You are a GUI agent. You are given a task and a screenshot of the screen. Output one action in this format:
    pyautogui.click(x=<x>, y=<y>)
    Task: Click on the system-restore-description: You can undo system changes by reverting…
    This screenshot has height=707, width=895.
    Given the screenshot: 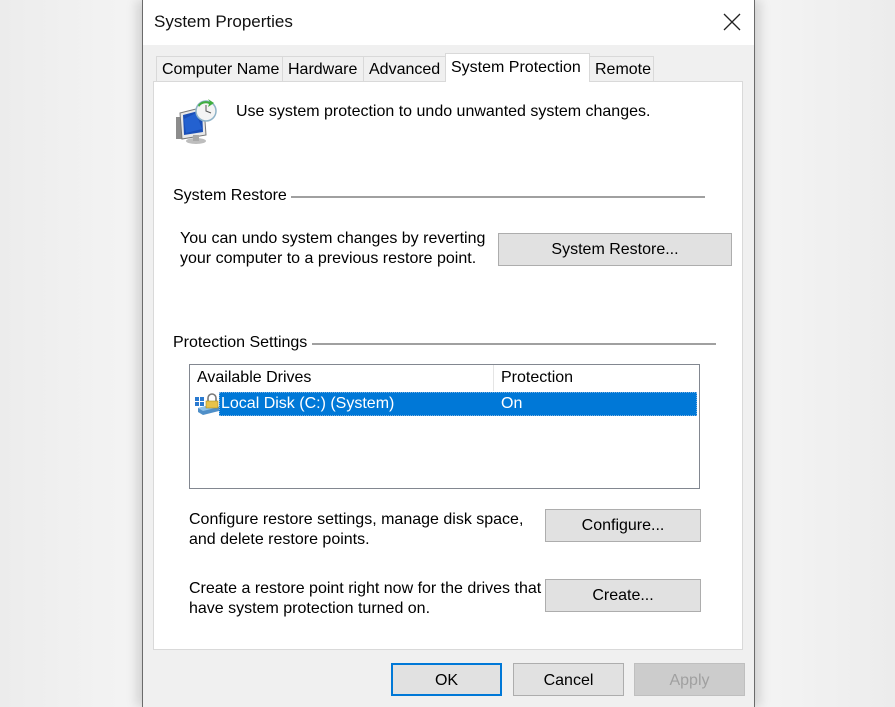 What is the action you would take?
    pyautogui.click(x=332, y=249)
    